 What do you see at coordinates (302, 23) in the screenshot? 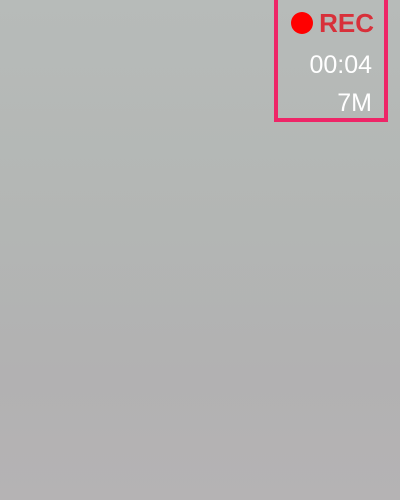
I see `record-dot-icon` at bounding box center [302, 23].